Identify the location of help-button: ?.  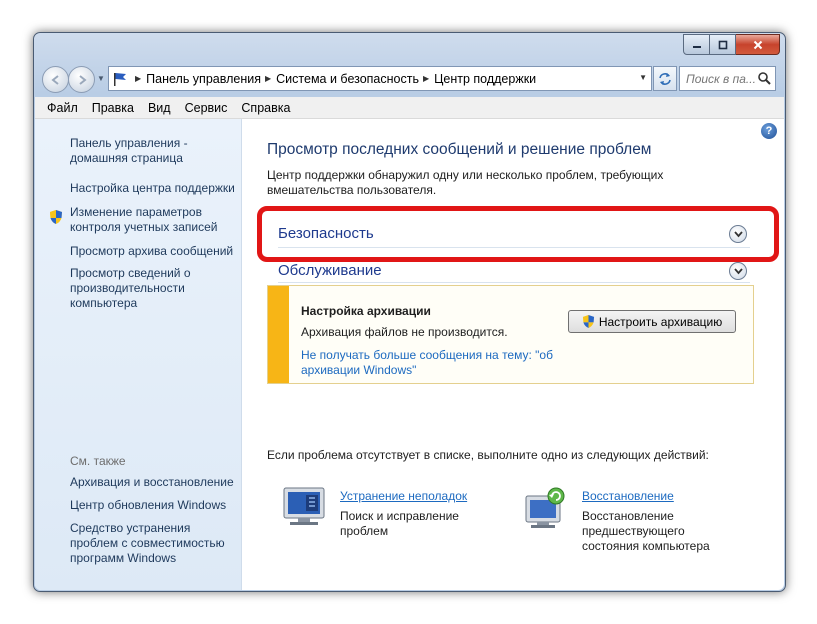
(769, 131).